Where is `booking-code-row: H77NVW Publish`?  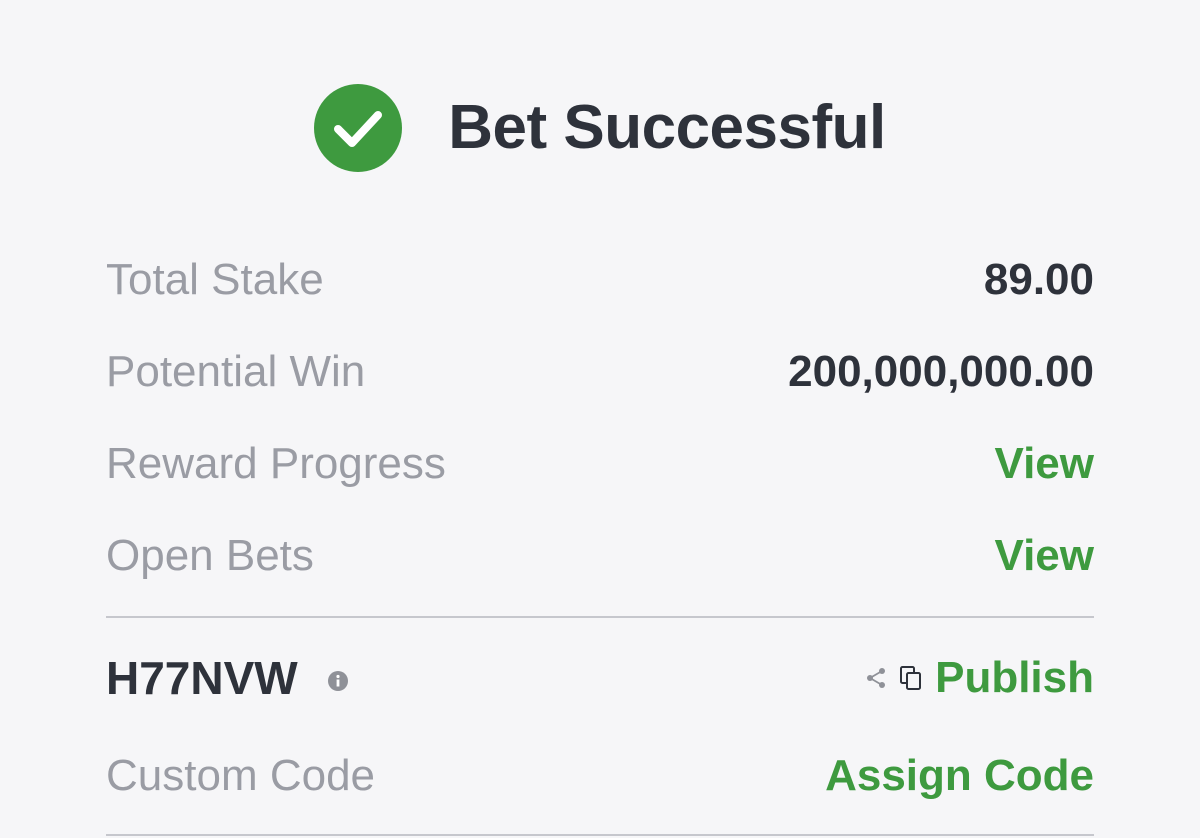 booking-code-row: H77NVW Publish is located at coordinates (600, 678).